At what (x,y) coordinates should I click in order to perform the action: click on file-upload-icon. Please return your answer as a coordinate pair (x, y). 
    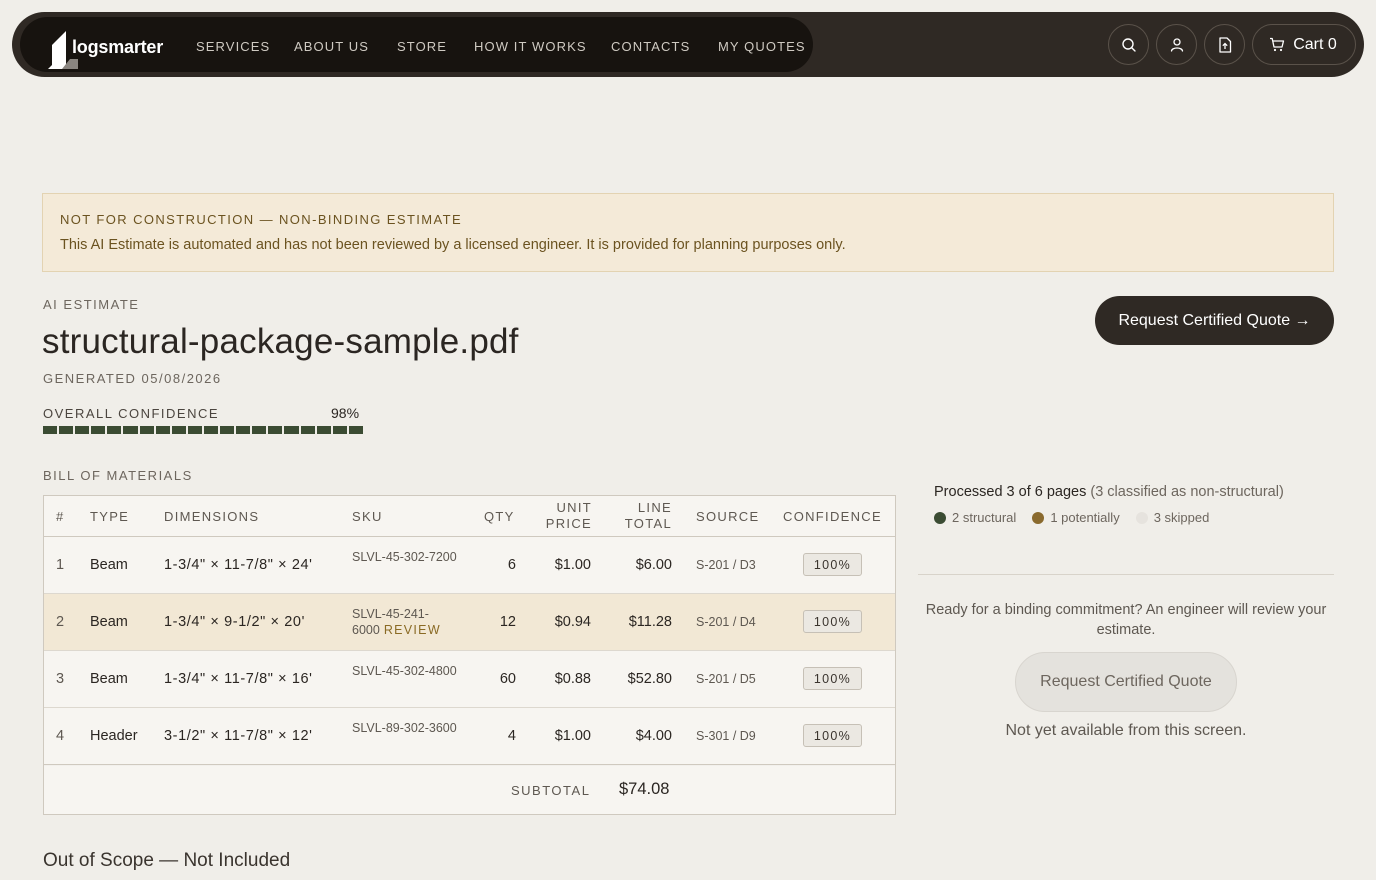
    Looking at the image, I should click on (1224, 44).